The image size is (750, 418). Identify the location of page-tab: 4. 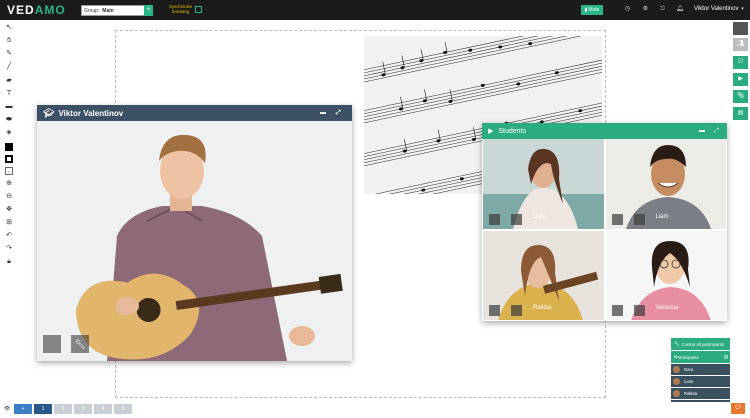
(103, 409).